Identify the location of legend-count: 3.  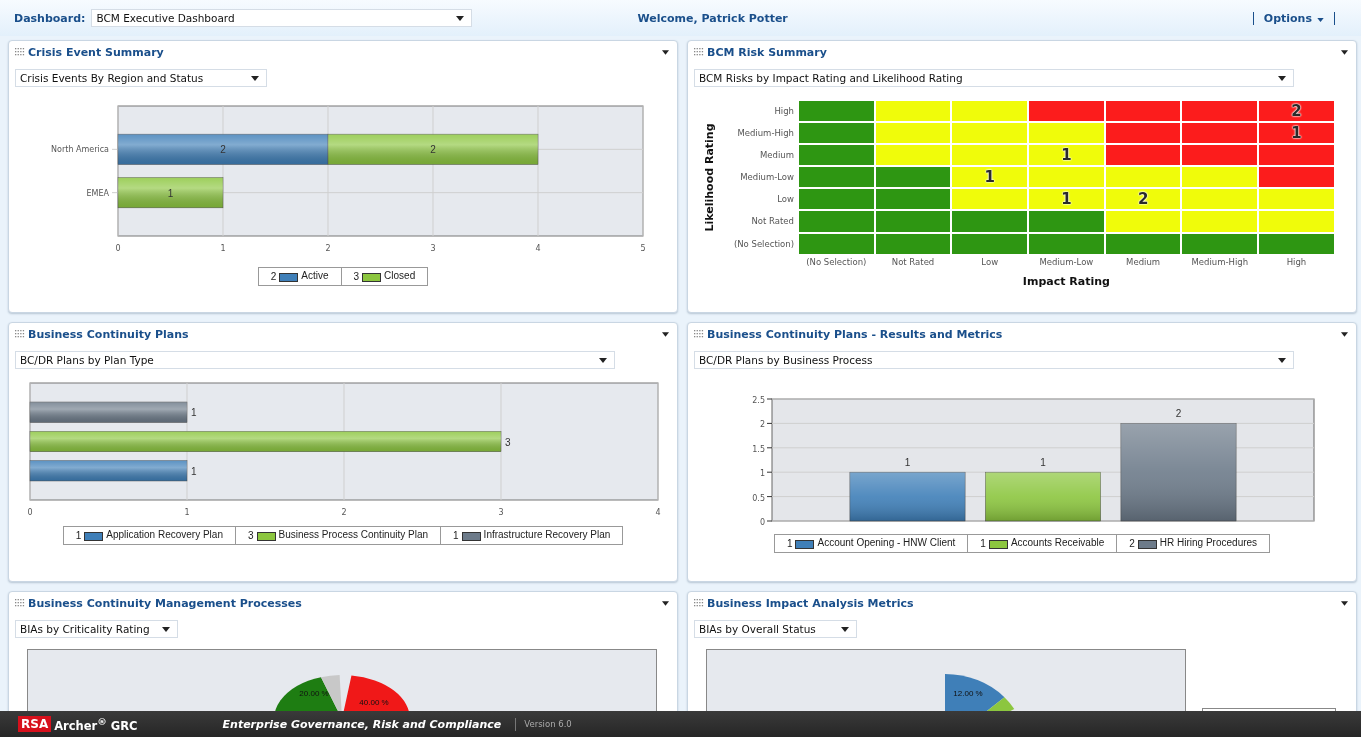
(250, 535).